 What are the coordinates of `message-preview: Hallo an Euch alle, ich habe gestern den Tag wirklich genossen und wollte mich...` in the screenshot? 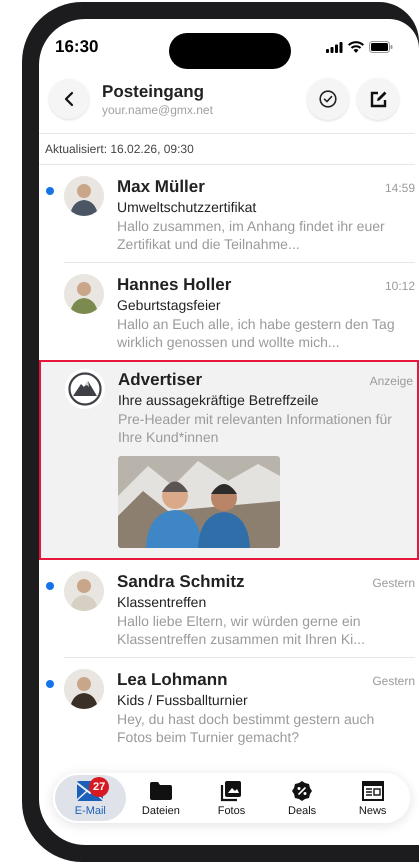 It's located at (256, 333).